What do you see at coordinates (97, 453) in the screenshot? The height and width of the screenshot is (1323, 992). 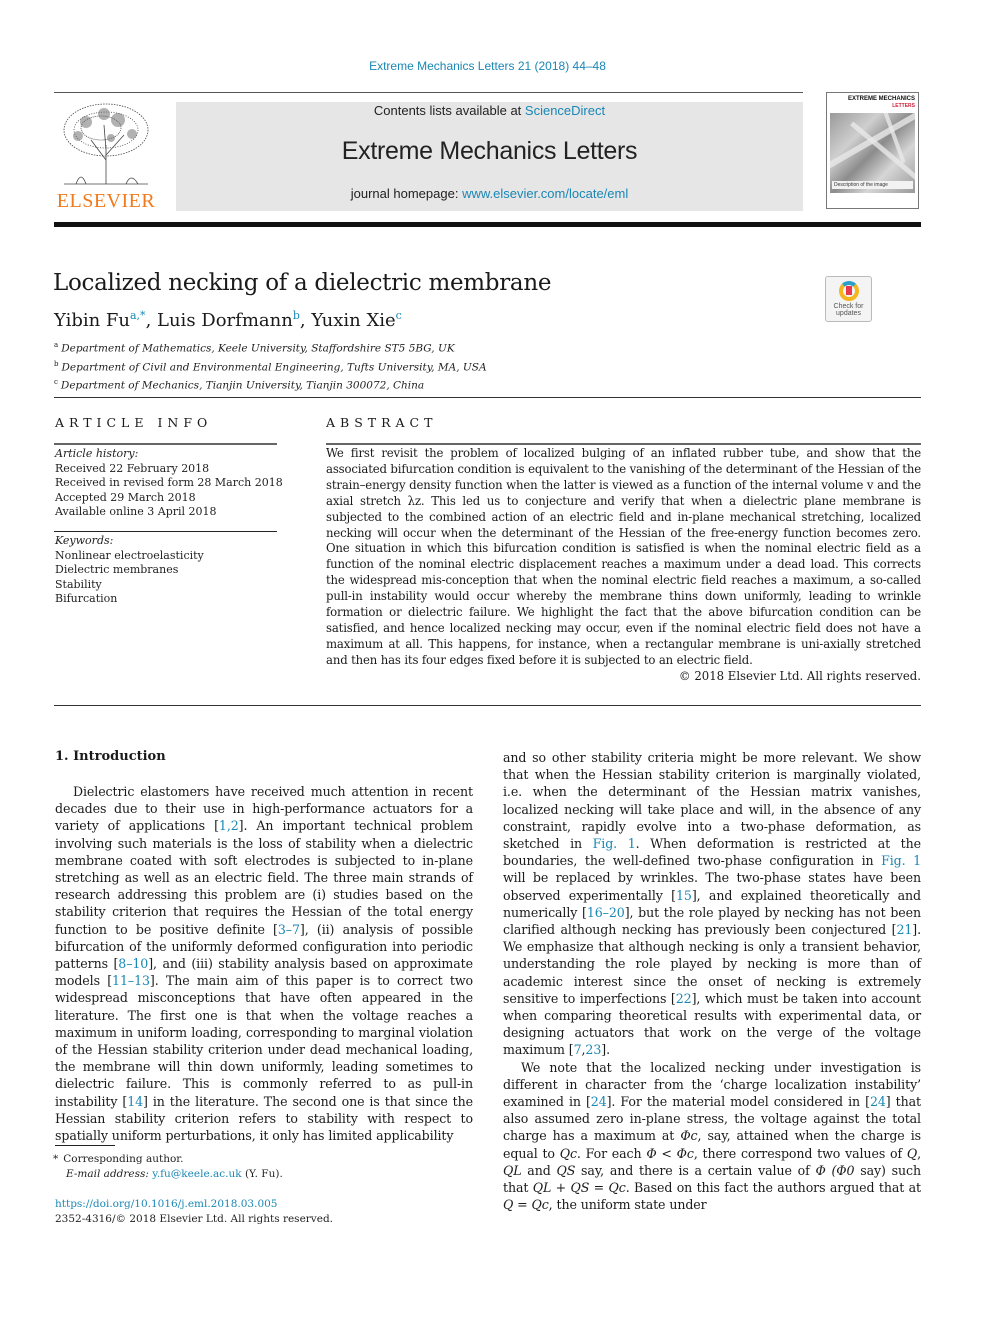 I see `article-history-label: Article history:` at bounding box center [97, 453].